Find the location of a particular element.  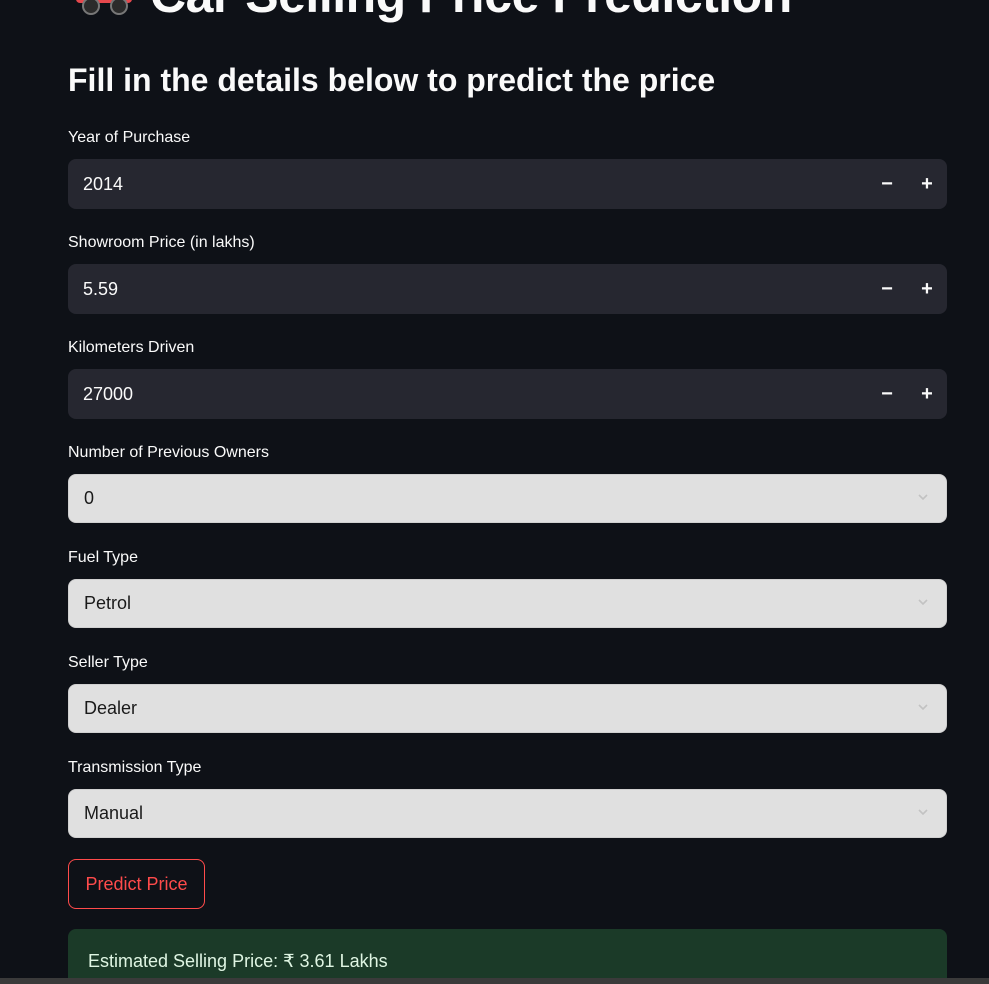

transmission-select: Manual is located at coordinates (507, 813).